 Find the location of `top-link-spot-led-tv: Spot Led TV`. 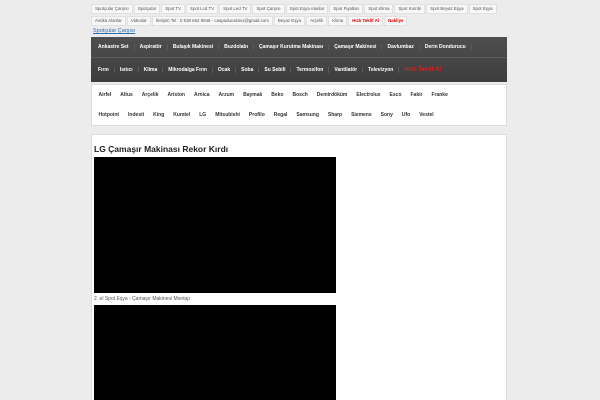

top-link-spot-led-tv: Spot Led TV is located at coordinates (235, 9).